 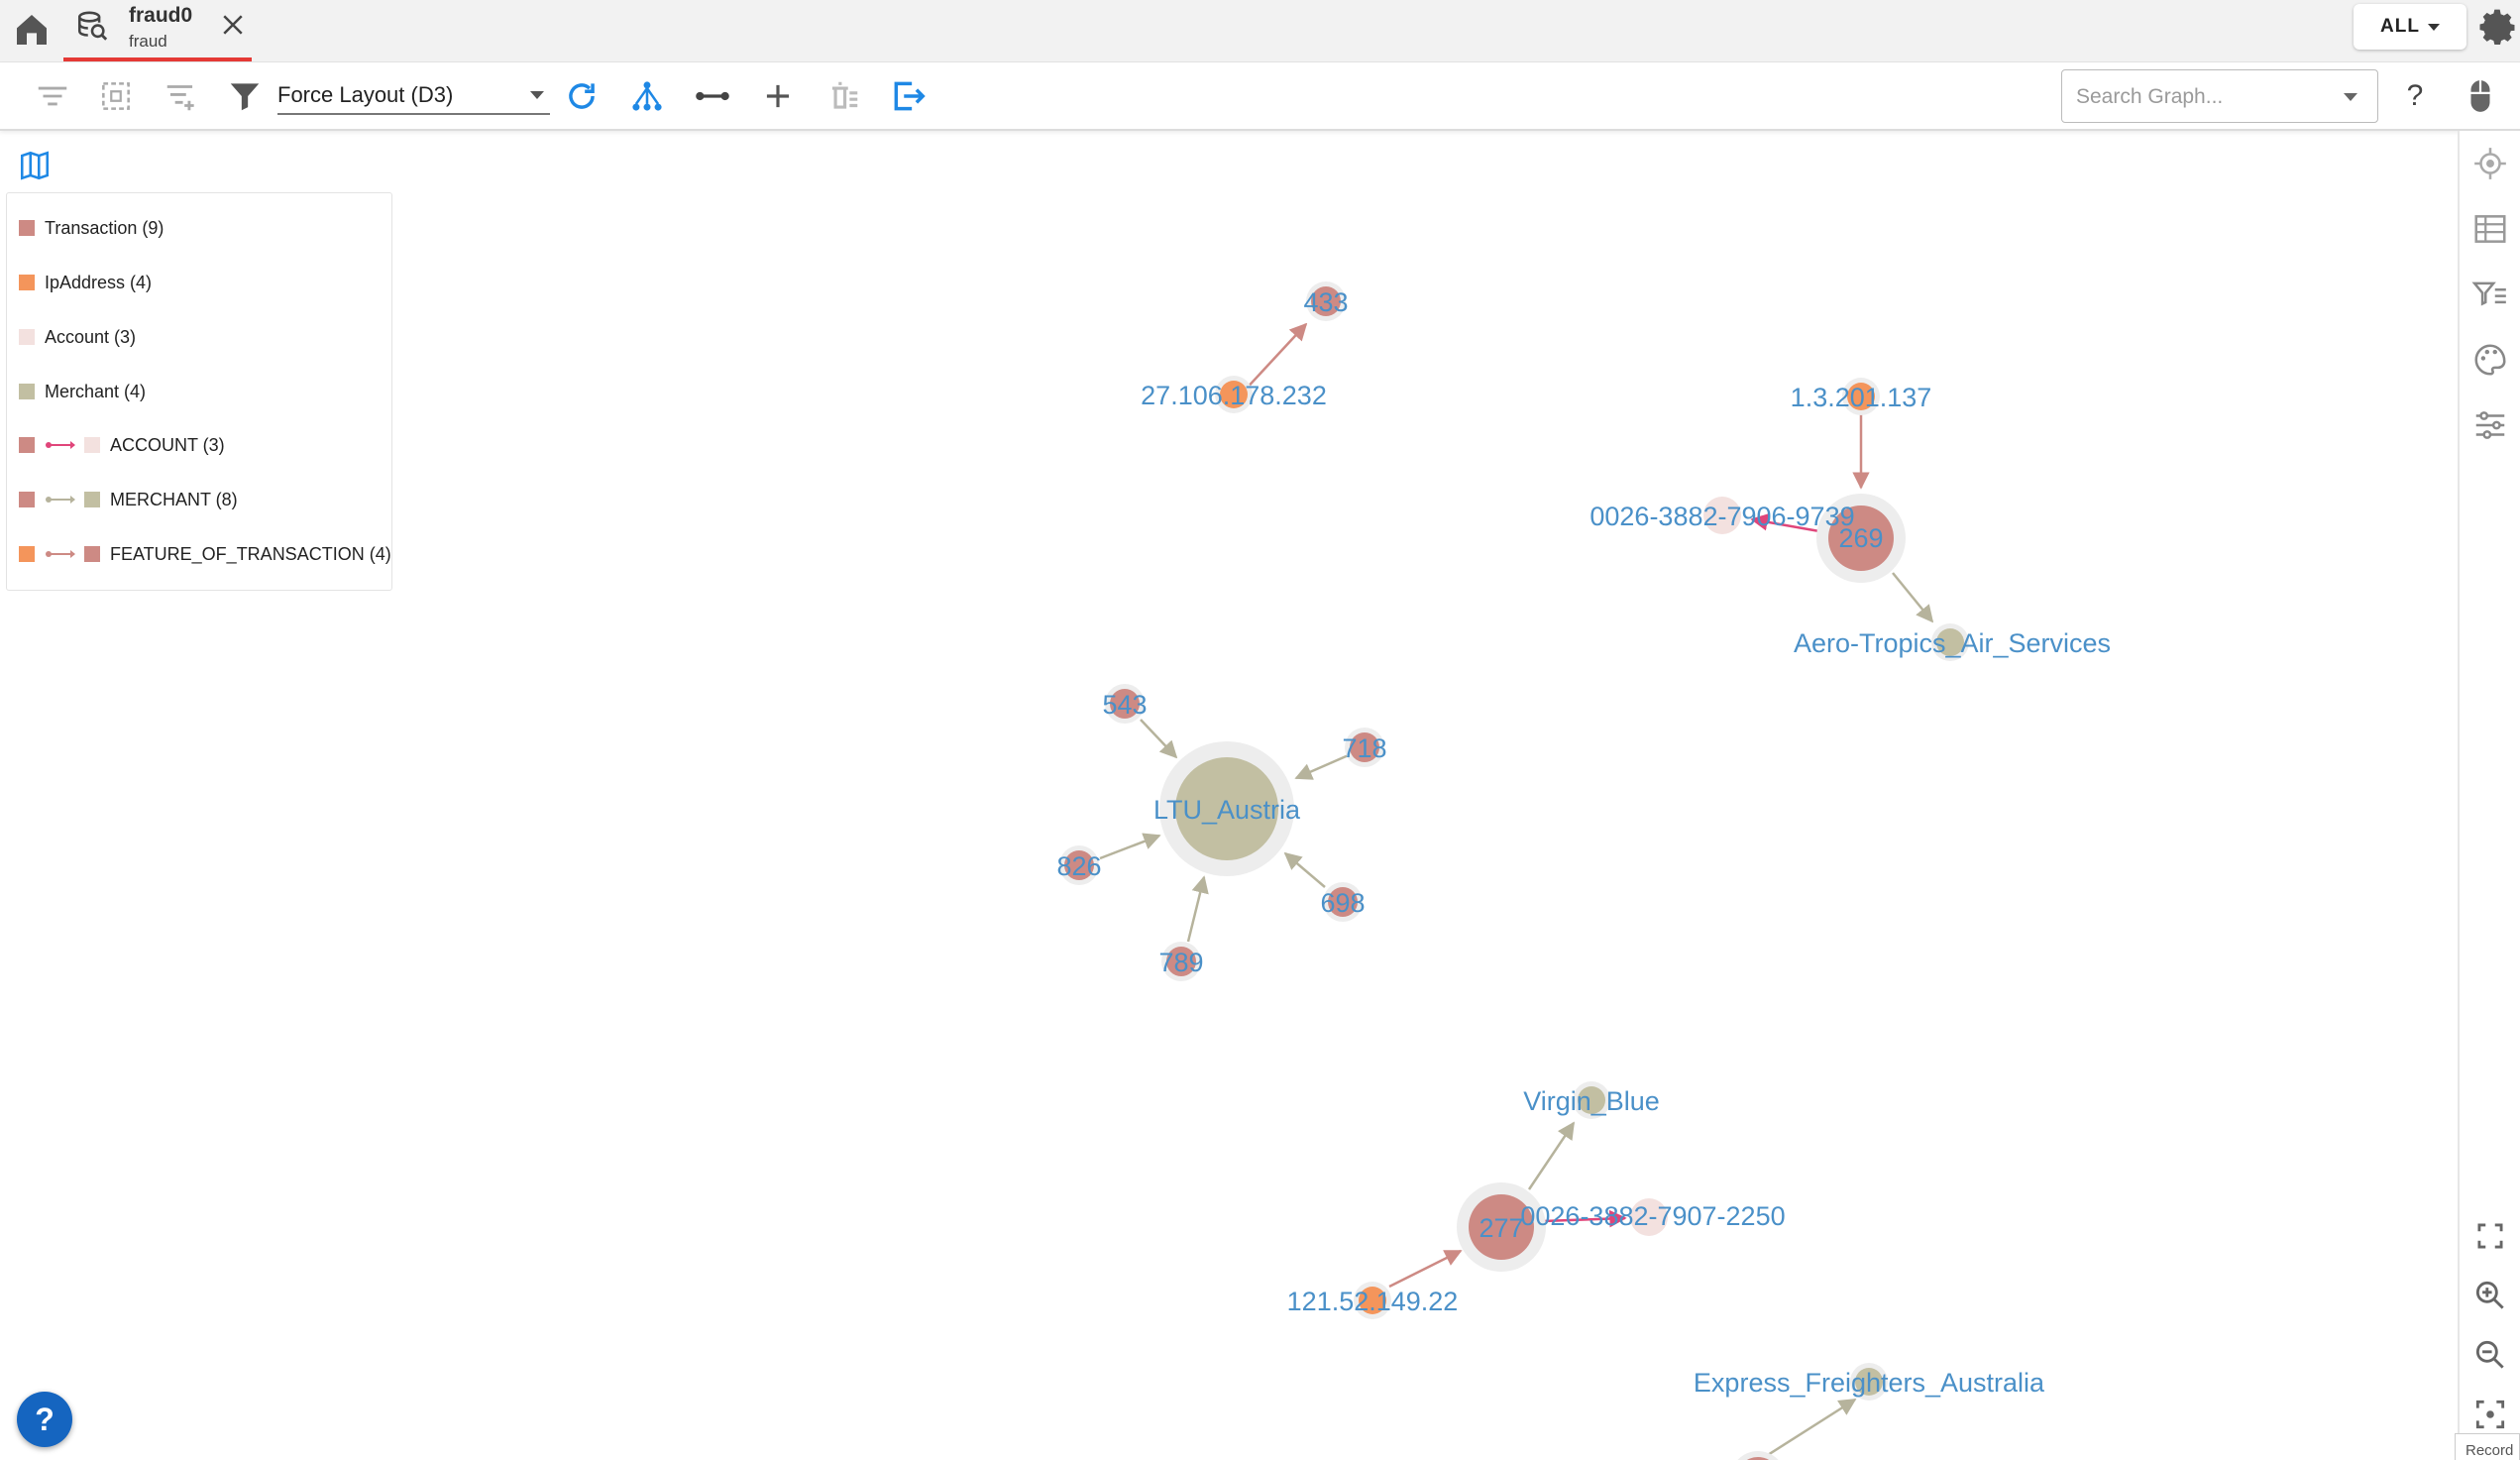 What do you see at coordinates (1260, 31) in the screenshot?
I see `tab-bar: fraud0 fraud ALL` at bounding box center [1260, 31].